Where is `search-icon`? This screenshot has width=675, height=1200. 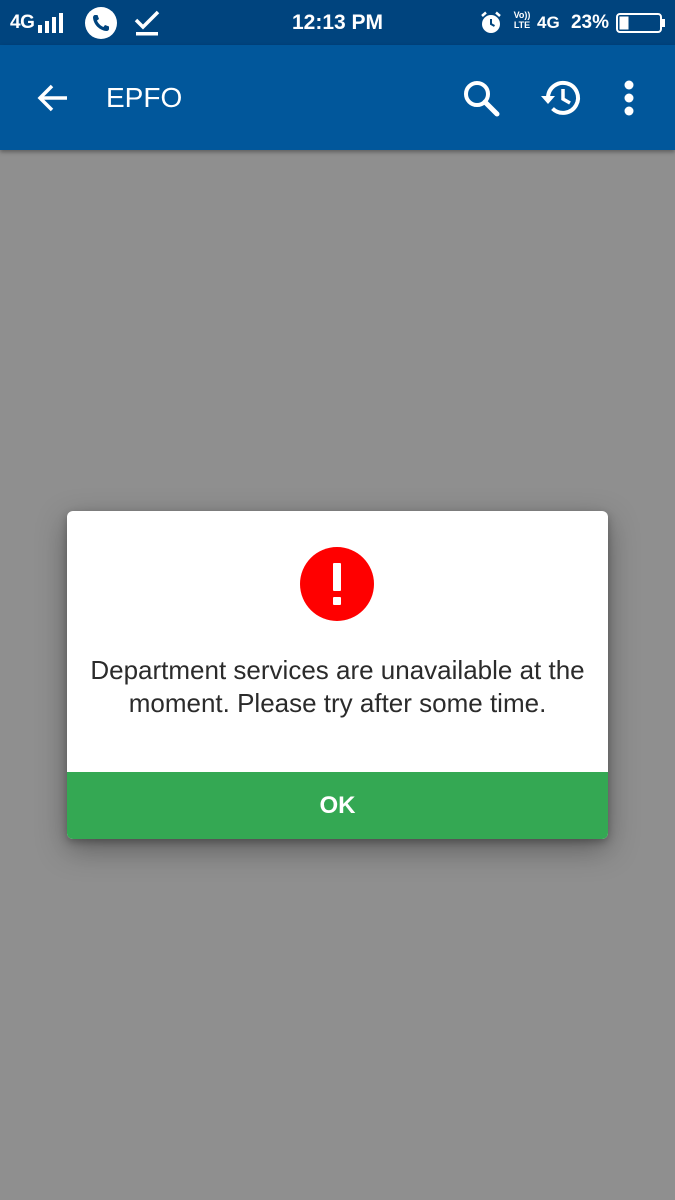 search-icon is located at coordinates (481, 98).